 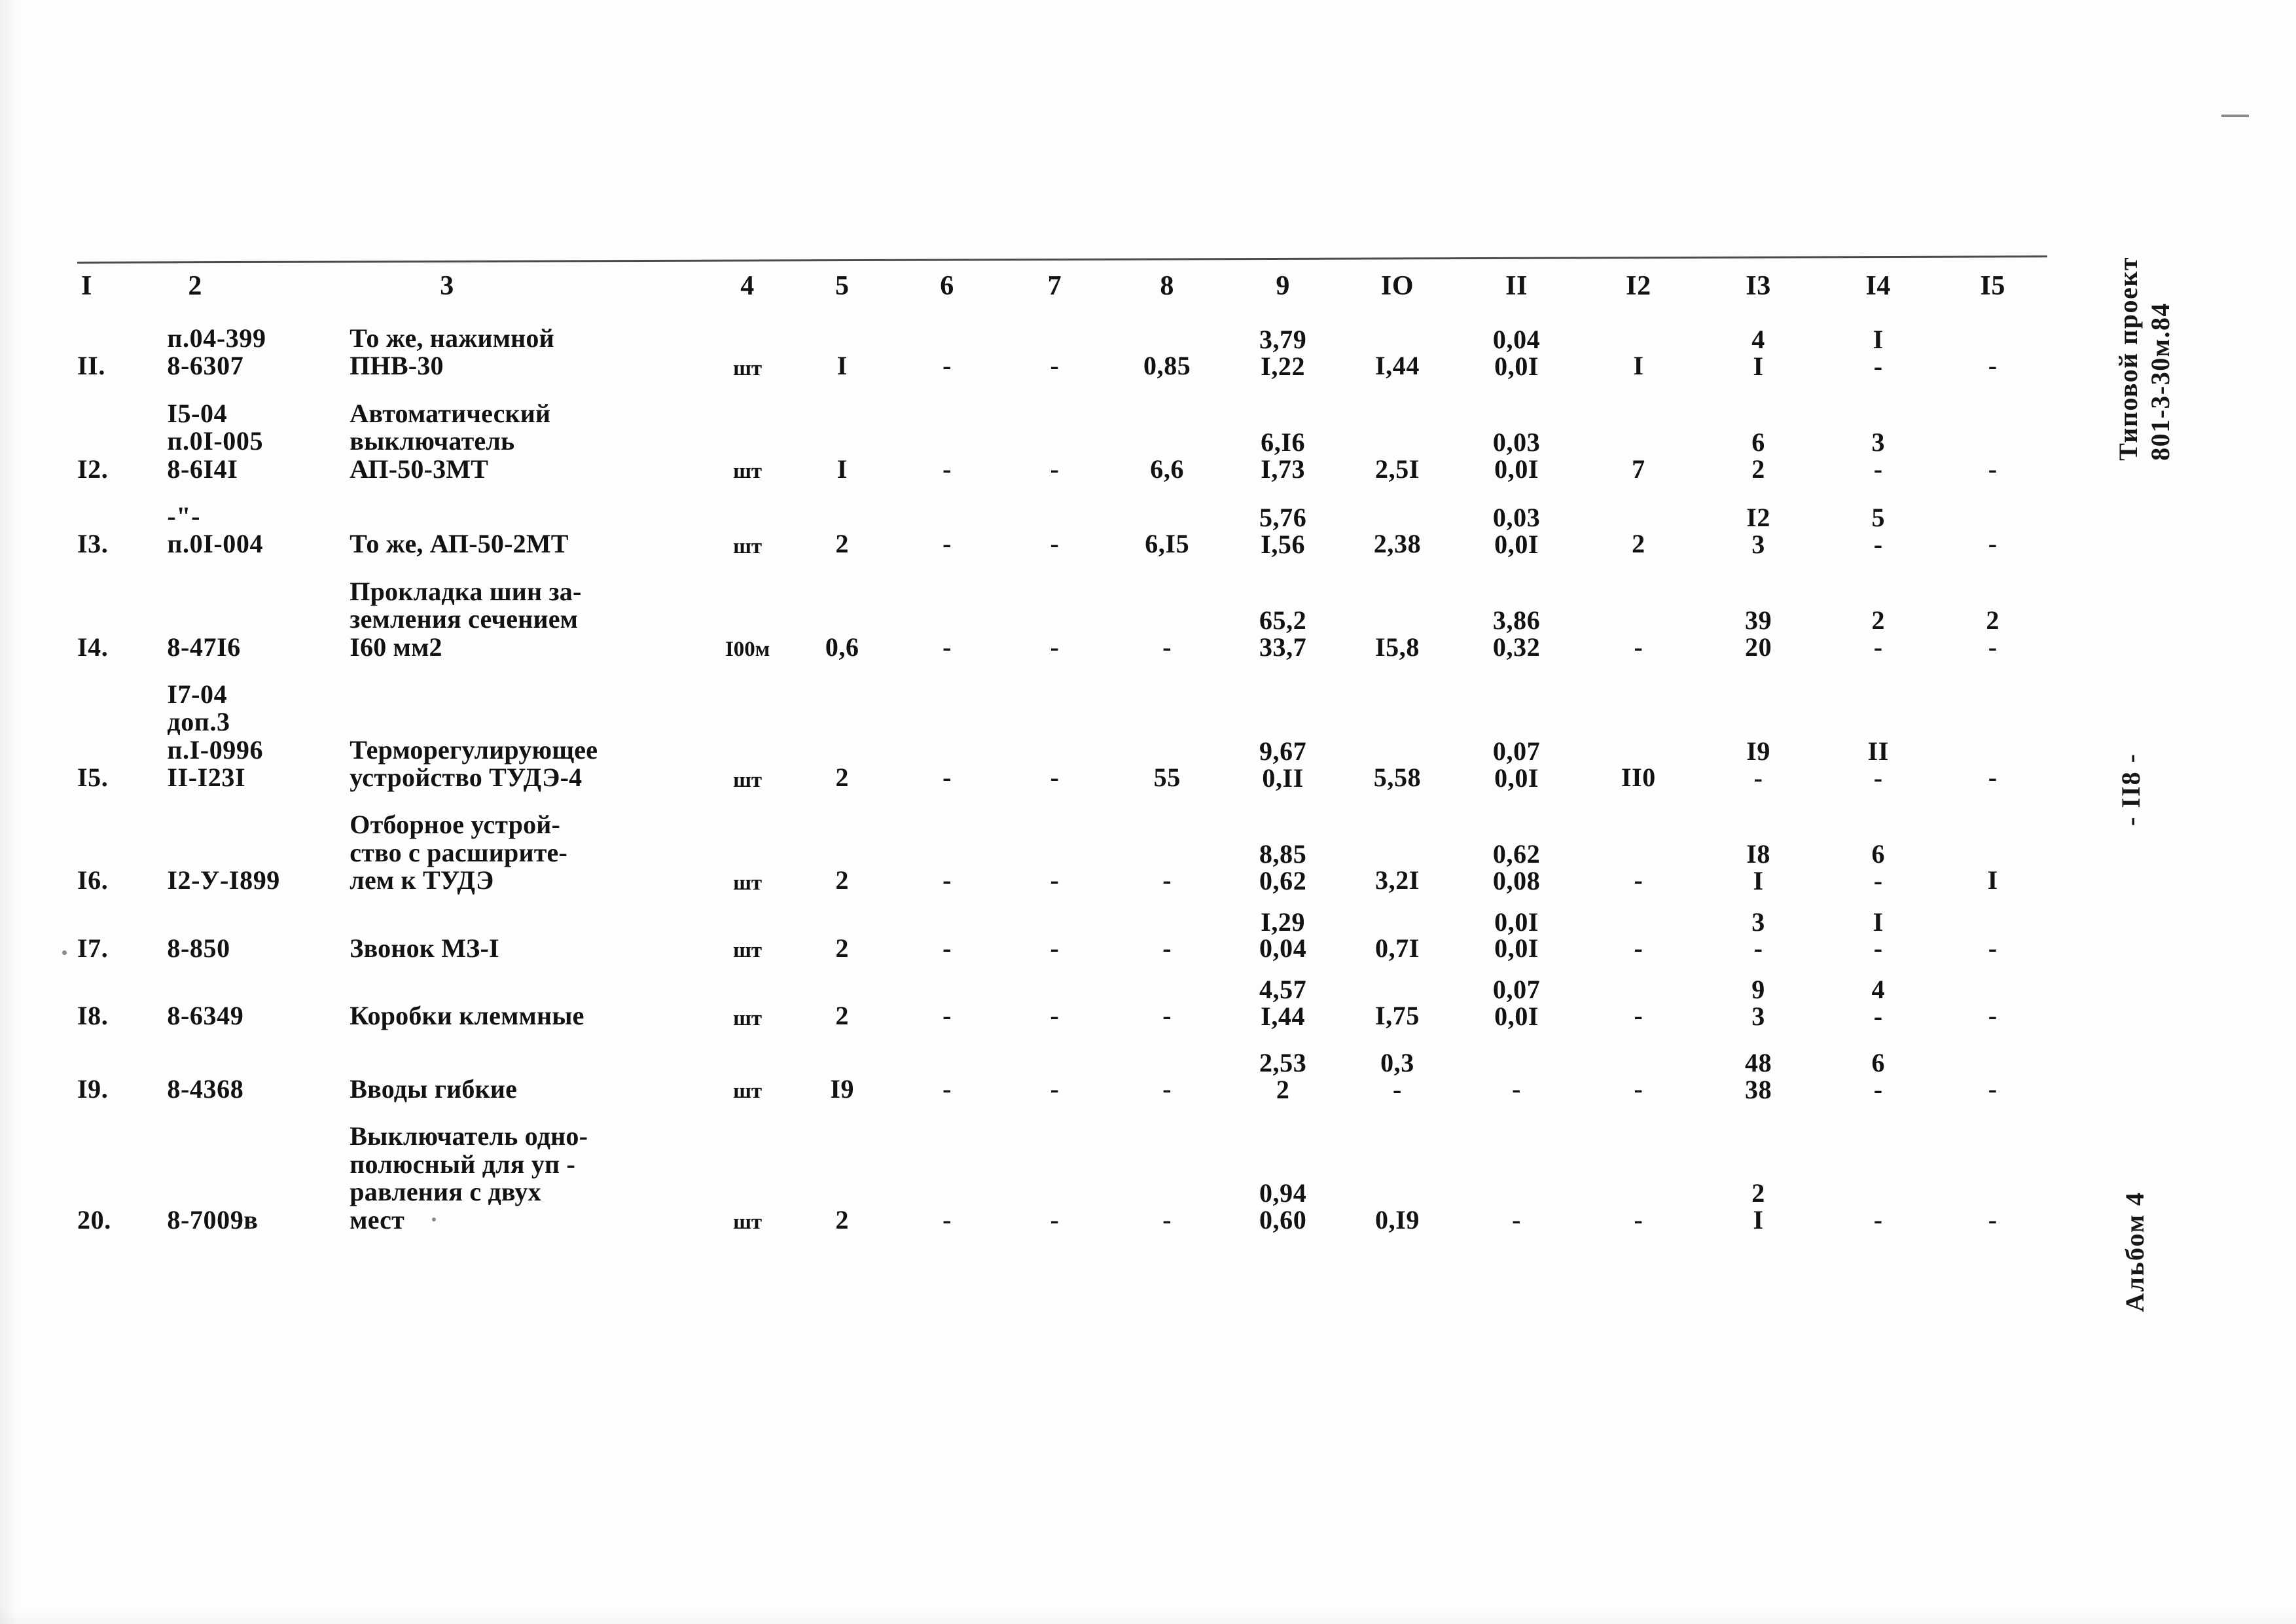 I want to click on row-col9: 0,94 0,60, so click(x=1283, y=1168).